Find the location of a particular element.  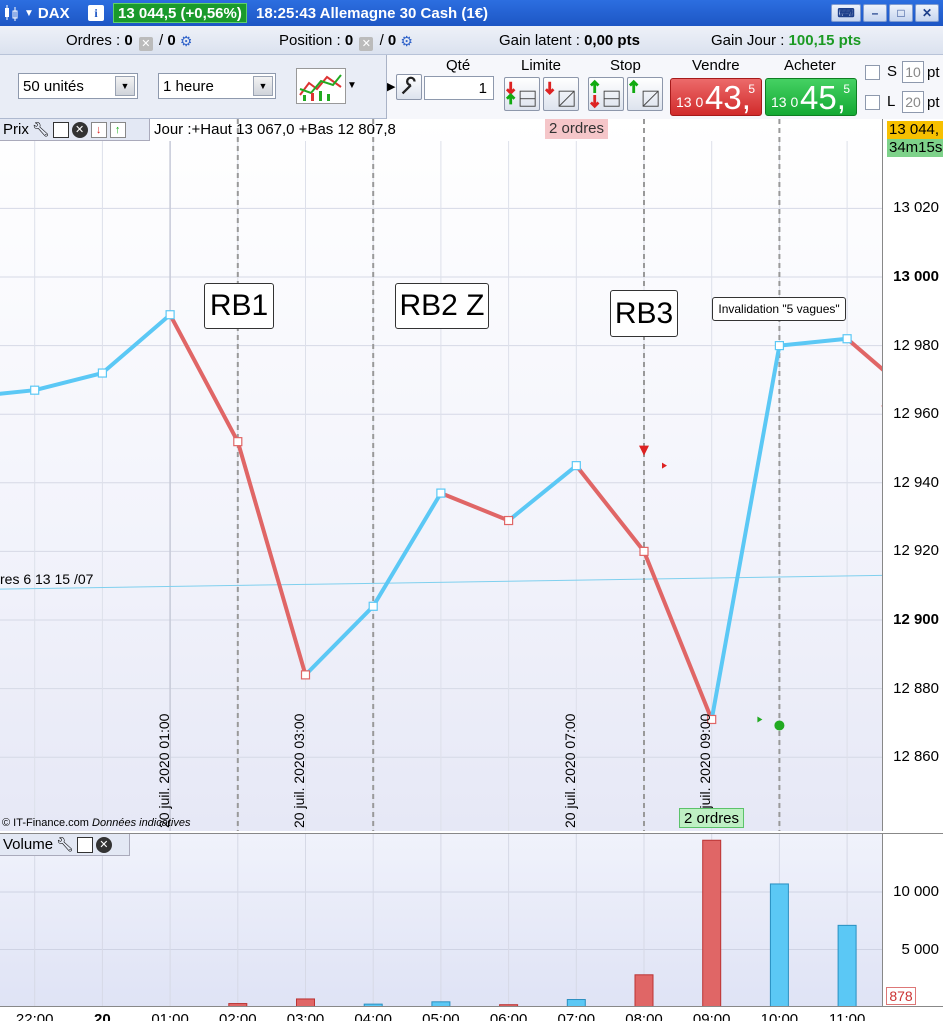

y-tick-label: 12 880 is located at coordinates (916, 688).